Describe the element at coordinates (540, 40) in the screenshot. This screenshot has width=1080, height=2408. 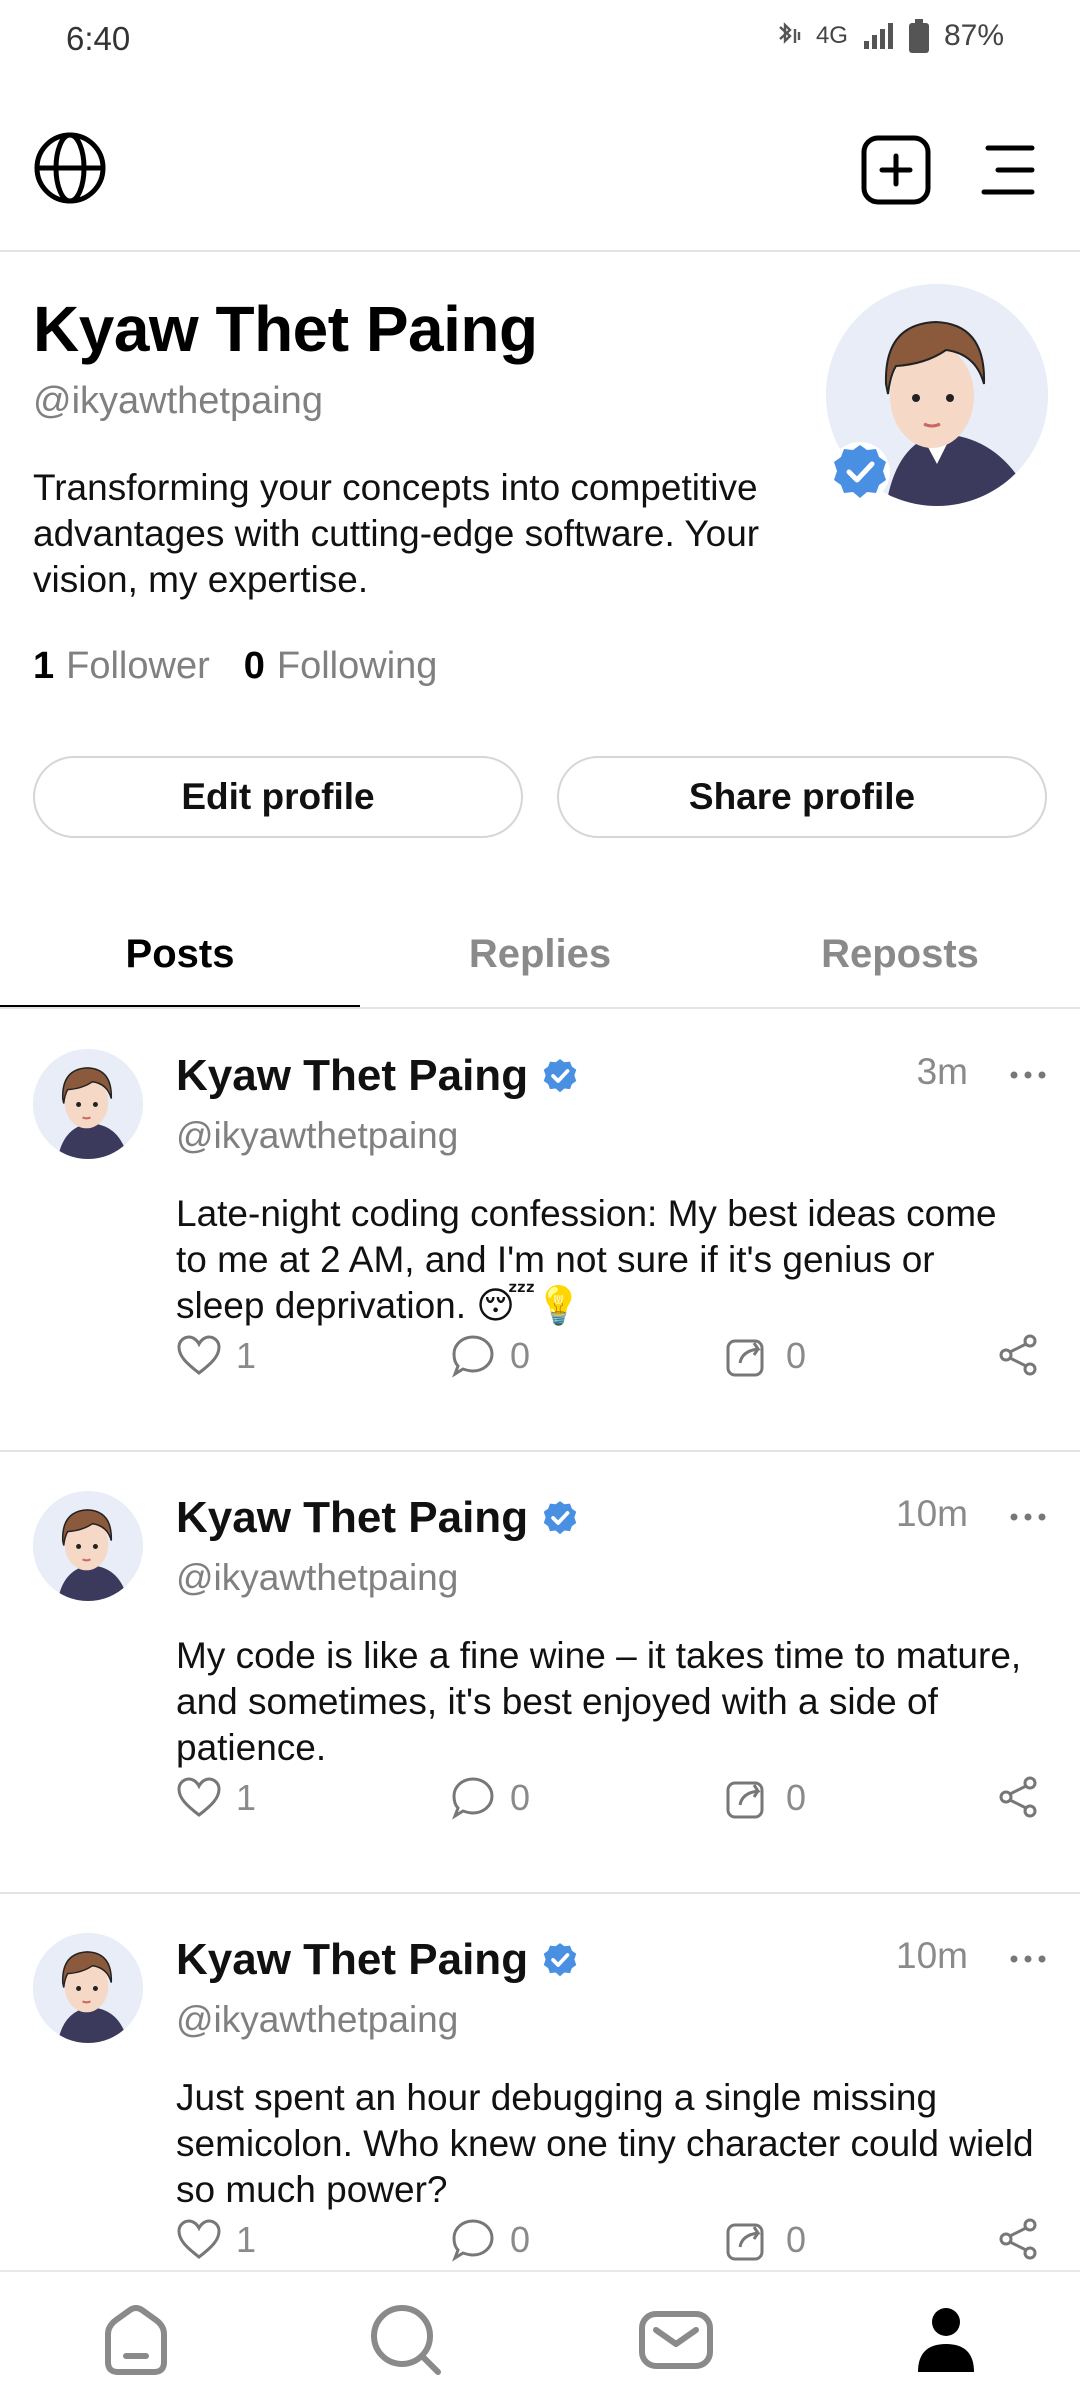
I see `status-bar: 6:40 4G 87%` at that location.